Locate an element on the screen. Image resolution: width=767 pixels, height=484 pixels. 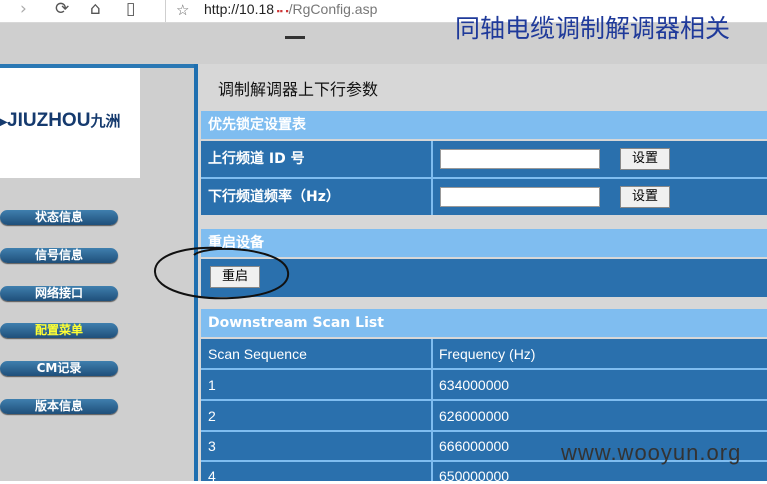
upstream-row: 上行频道 ID 号 设置 is located at coordinates (484, 159).